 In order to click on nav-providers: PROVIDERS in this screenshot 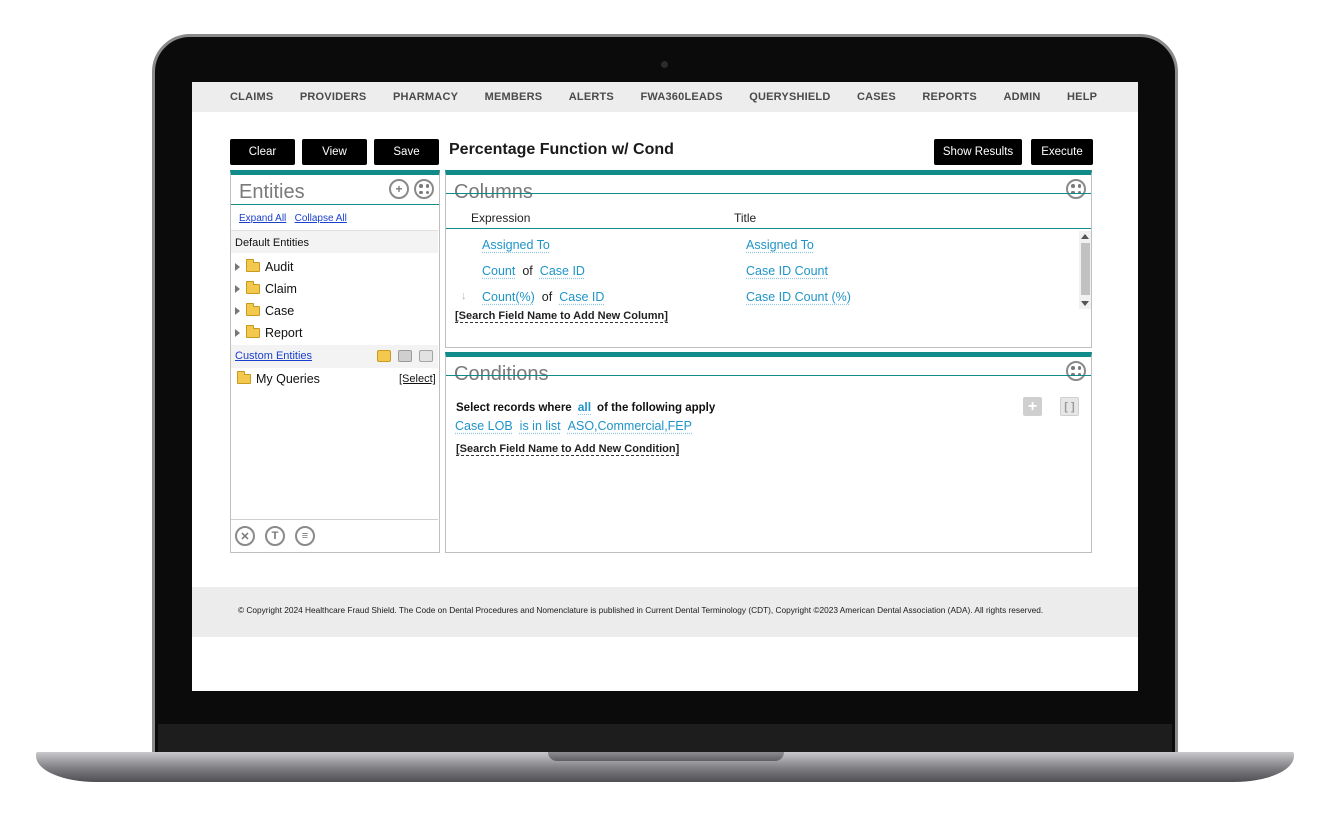, I will do `click(333, 97)`.